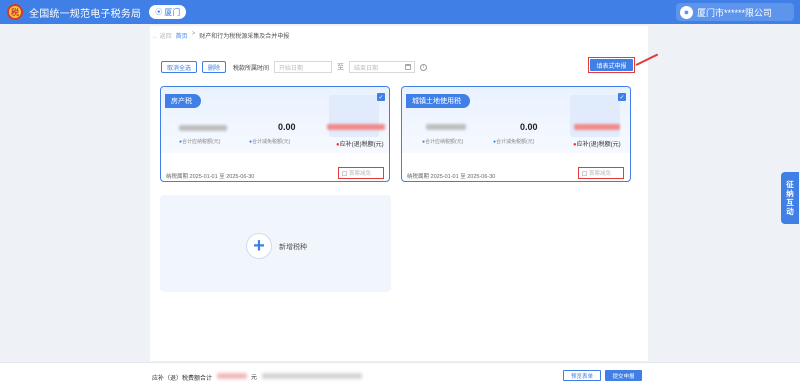  Describe the element at coordinates (312, 376) in the screenshot. I see `total-detail-blurred` at that location.